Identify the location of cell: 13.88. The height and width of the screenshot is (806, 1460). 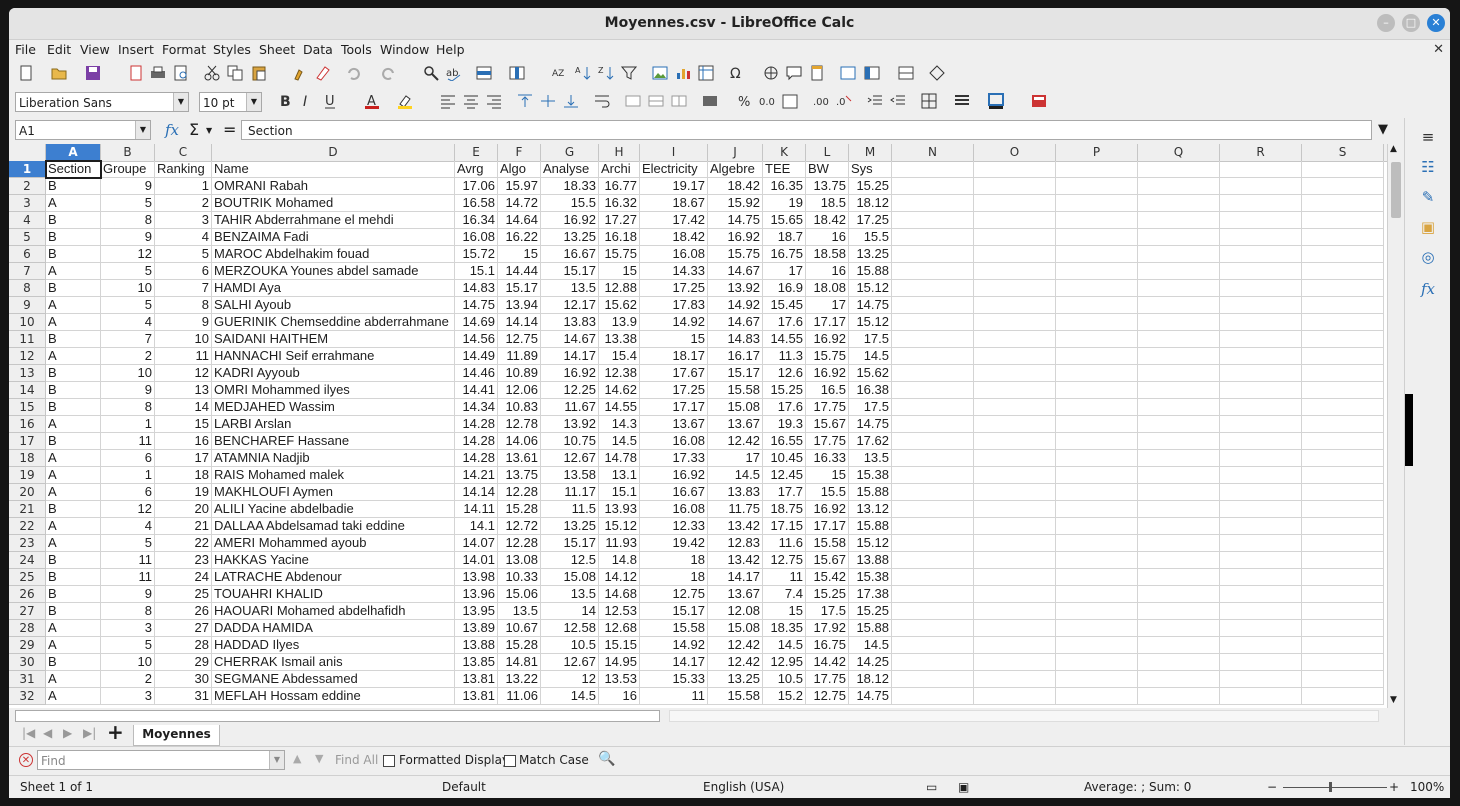
(476, 645).